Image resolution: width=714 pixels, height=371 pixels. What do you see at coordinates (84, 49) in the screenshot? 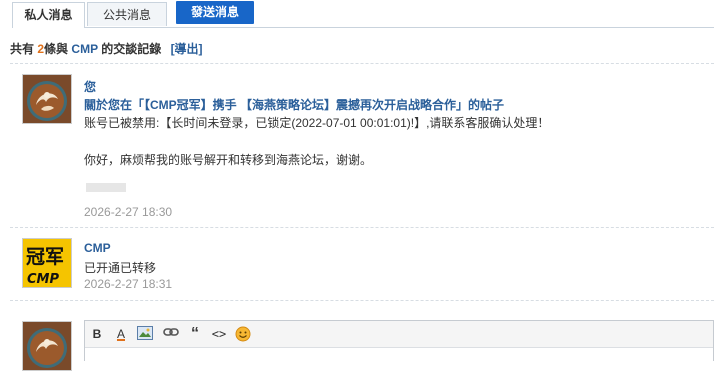
I see `conversation-partner: CMP` at bounding box center [84, 49].